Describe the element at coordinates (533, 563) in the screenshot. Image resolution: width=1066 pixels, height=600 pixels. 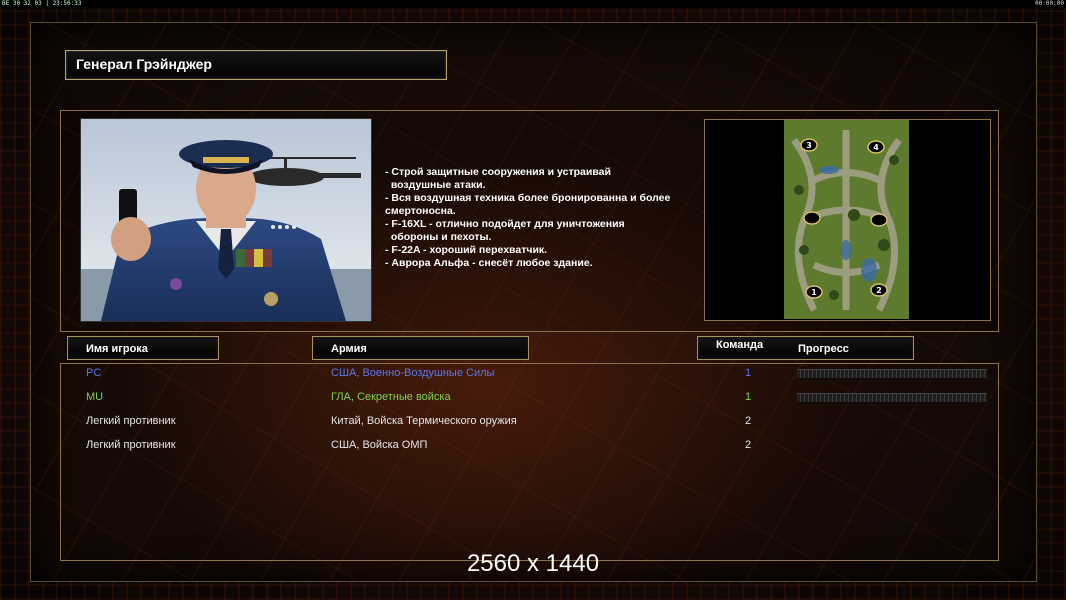
I see `resolution-label: 2560 x 1440` at that location.